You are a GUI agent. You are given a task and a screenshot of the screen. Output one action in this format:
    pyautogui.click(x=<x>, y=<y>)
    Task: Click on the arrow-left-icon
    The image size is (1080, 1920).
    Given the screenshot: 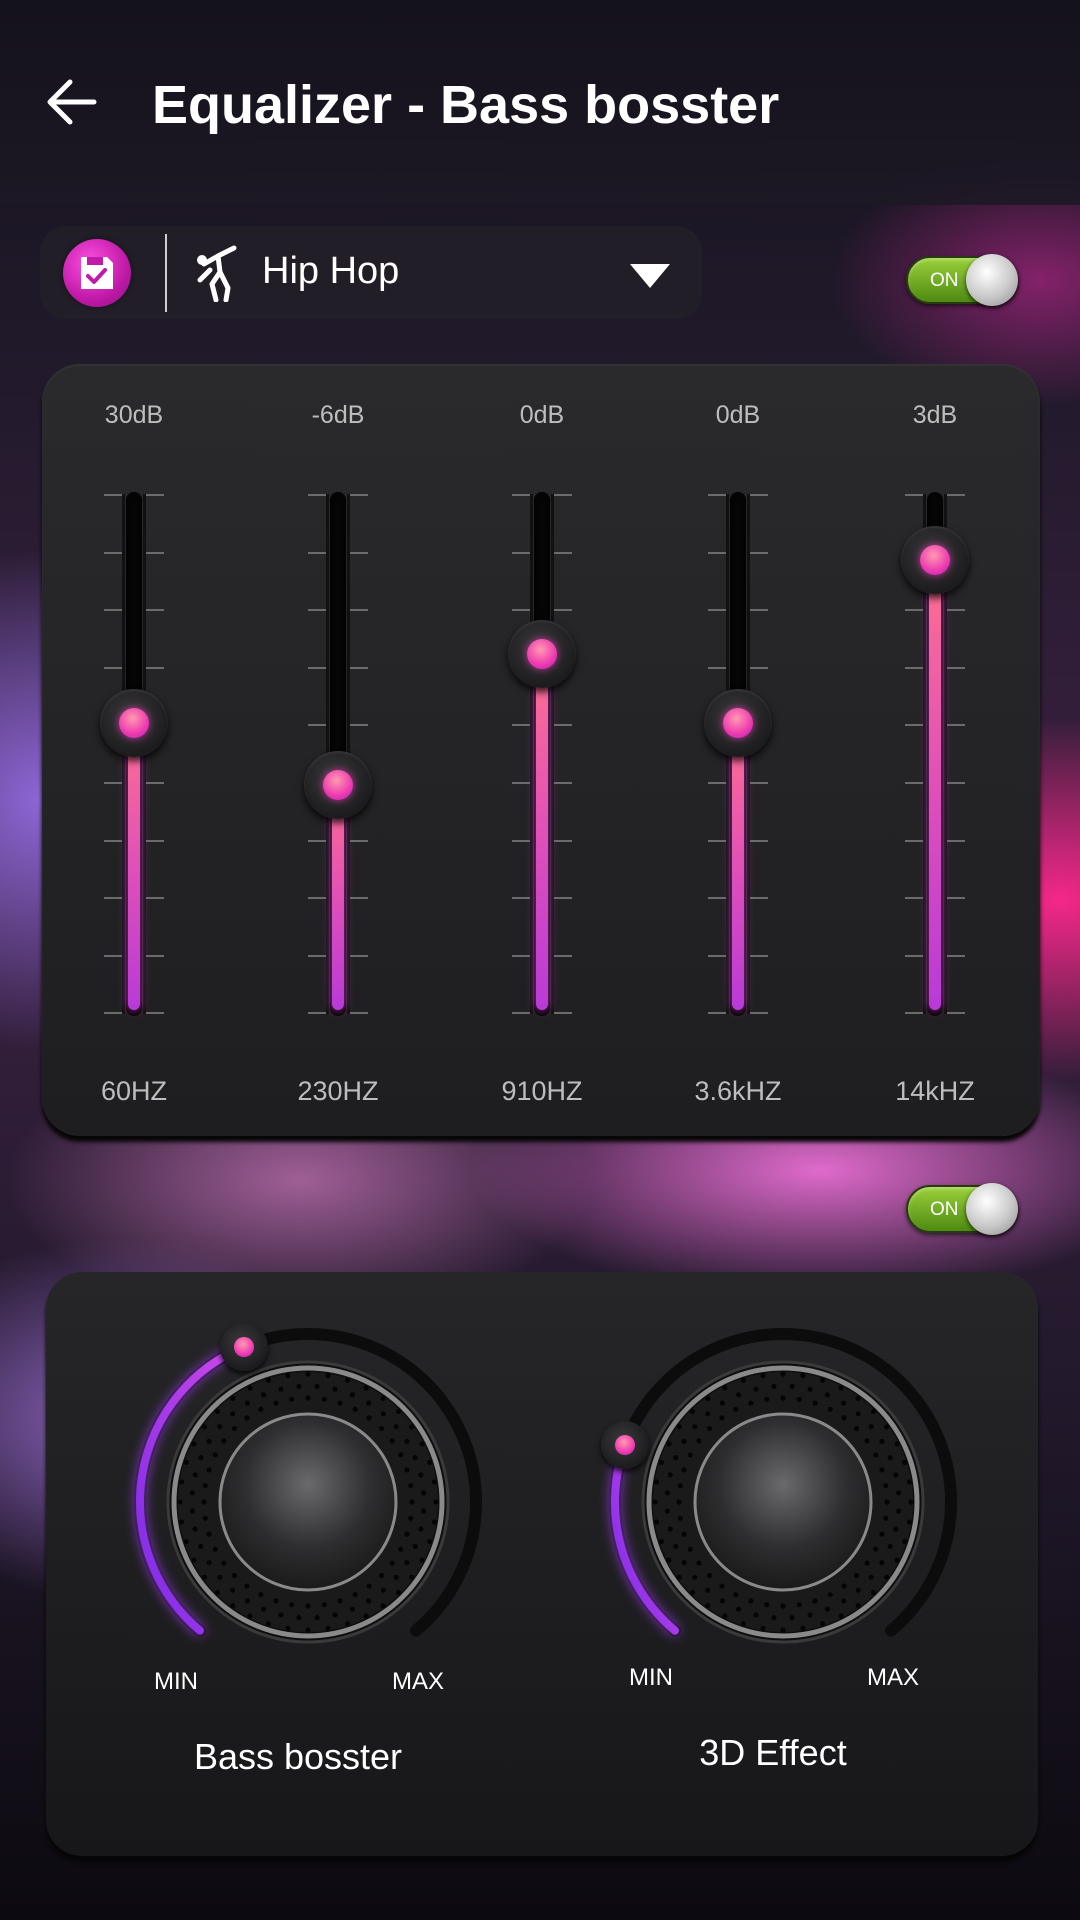 What is the action you would take?
    pyautogui.click(x=72, y=102)
    